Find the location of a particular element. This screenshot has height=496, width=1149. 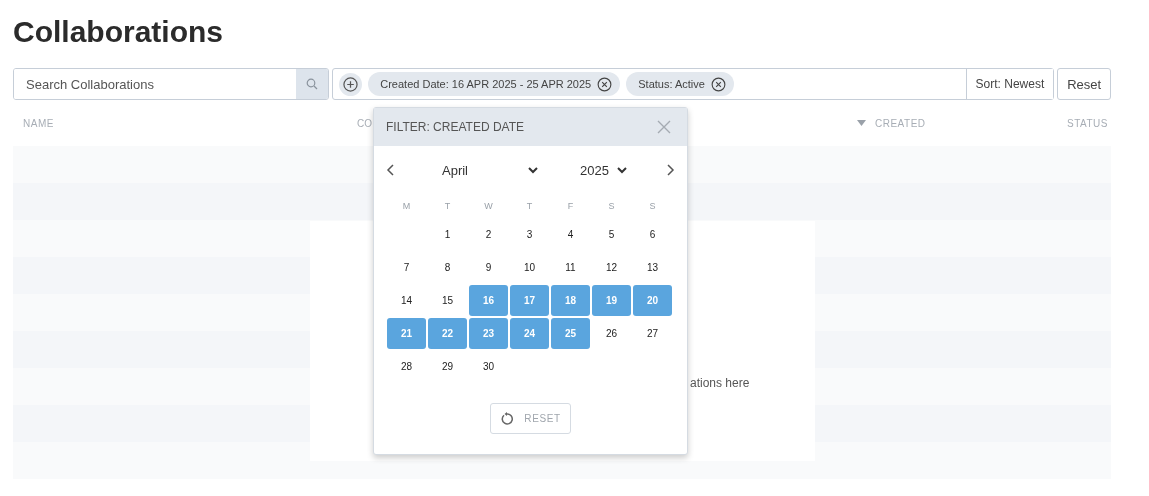

calendar-day: 10 is located at coordinates (529, 267).